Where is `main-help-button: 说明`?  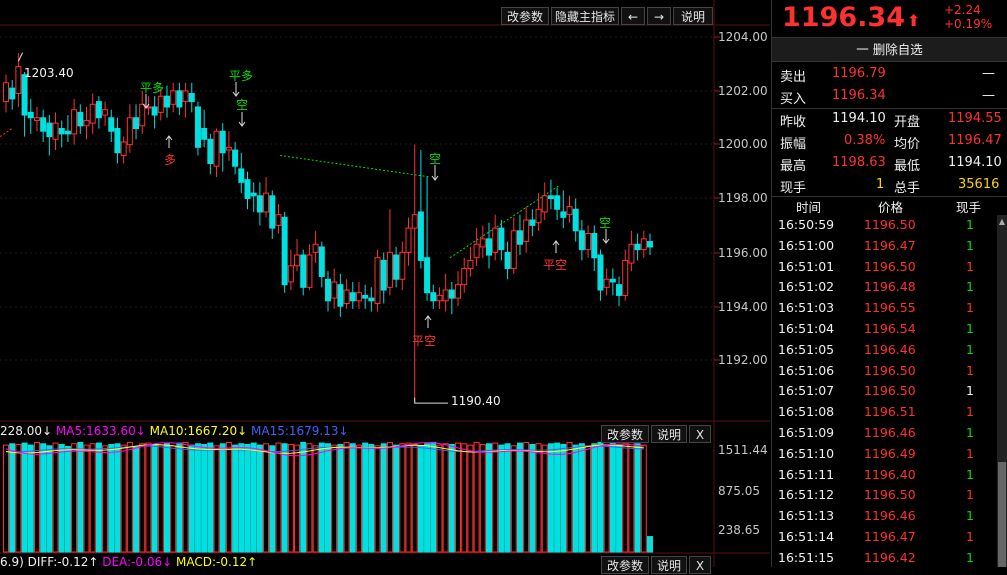 main-help-button: 说明 is located at coordinates (693, 16).